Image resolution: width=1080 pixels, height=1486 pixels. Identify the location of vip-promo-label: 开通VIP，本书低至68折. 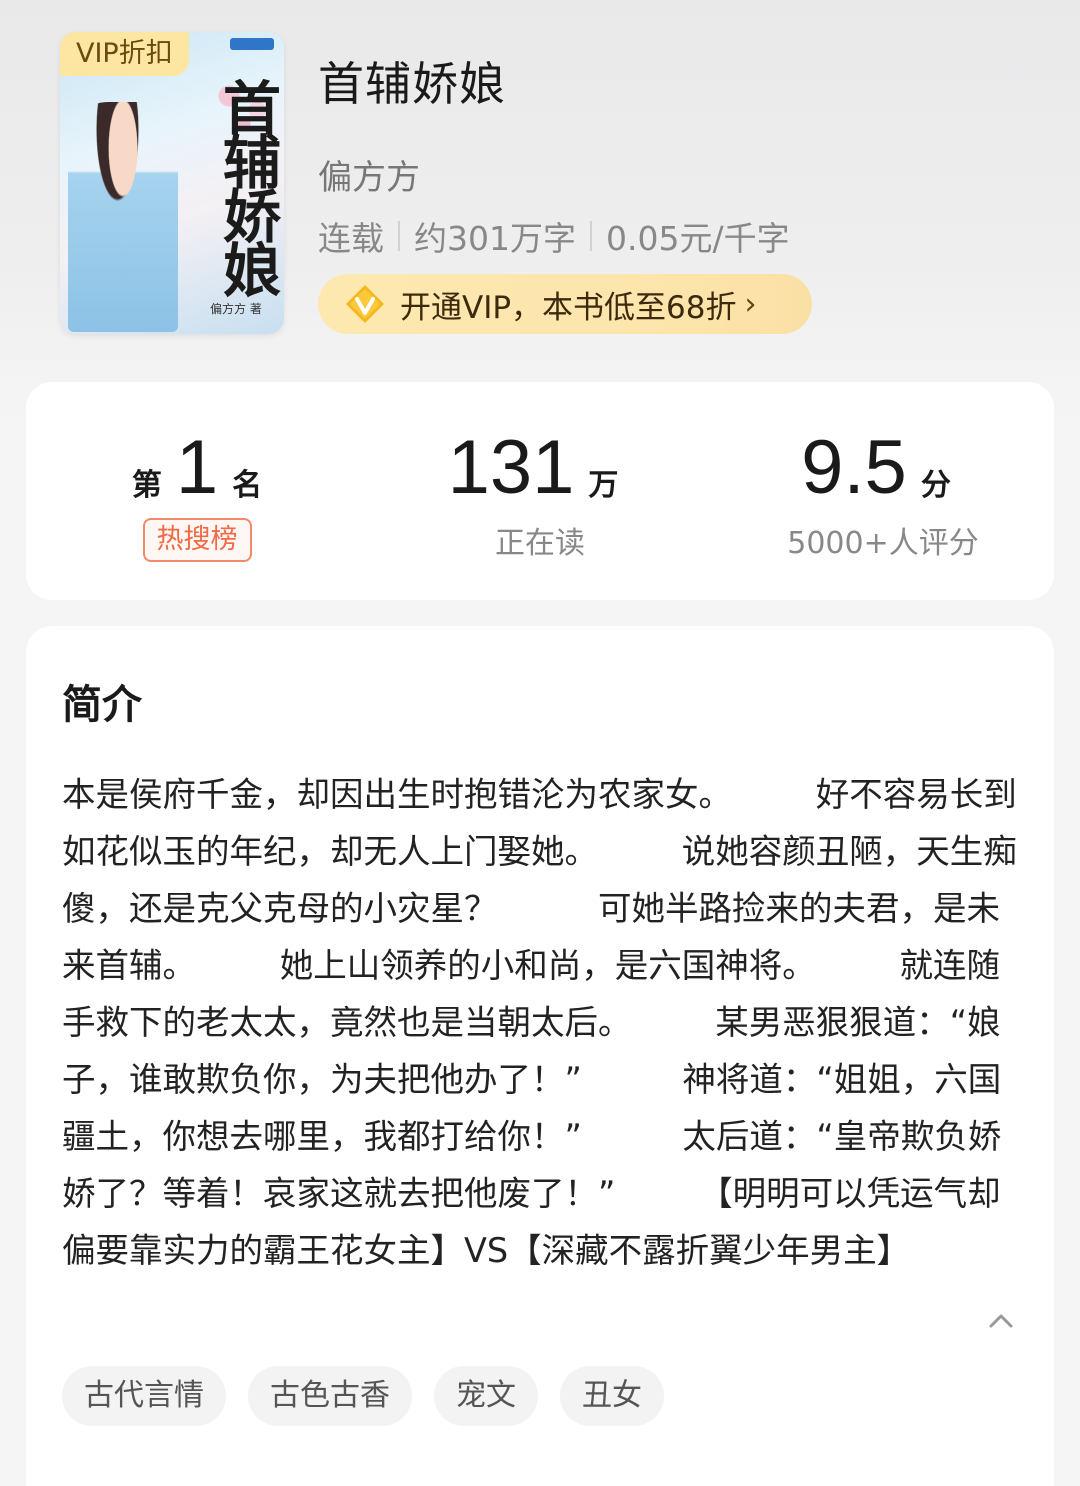
(568, 307).